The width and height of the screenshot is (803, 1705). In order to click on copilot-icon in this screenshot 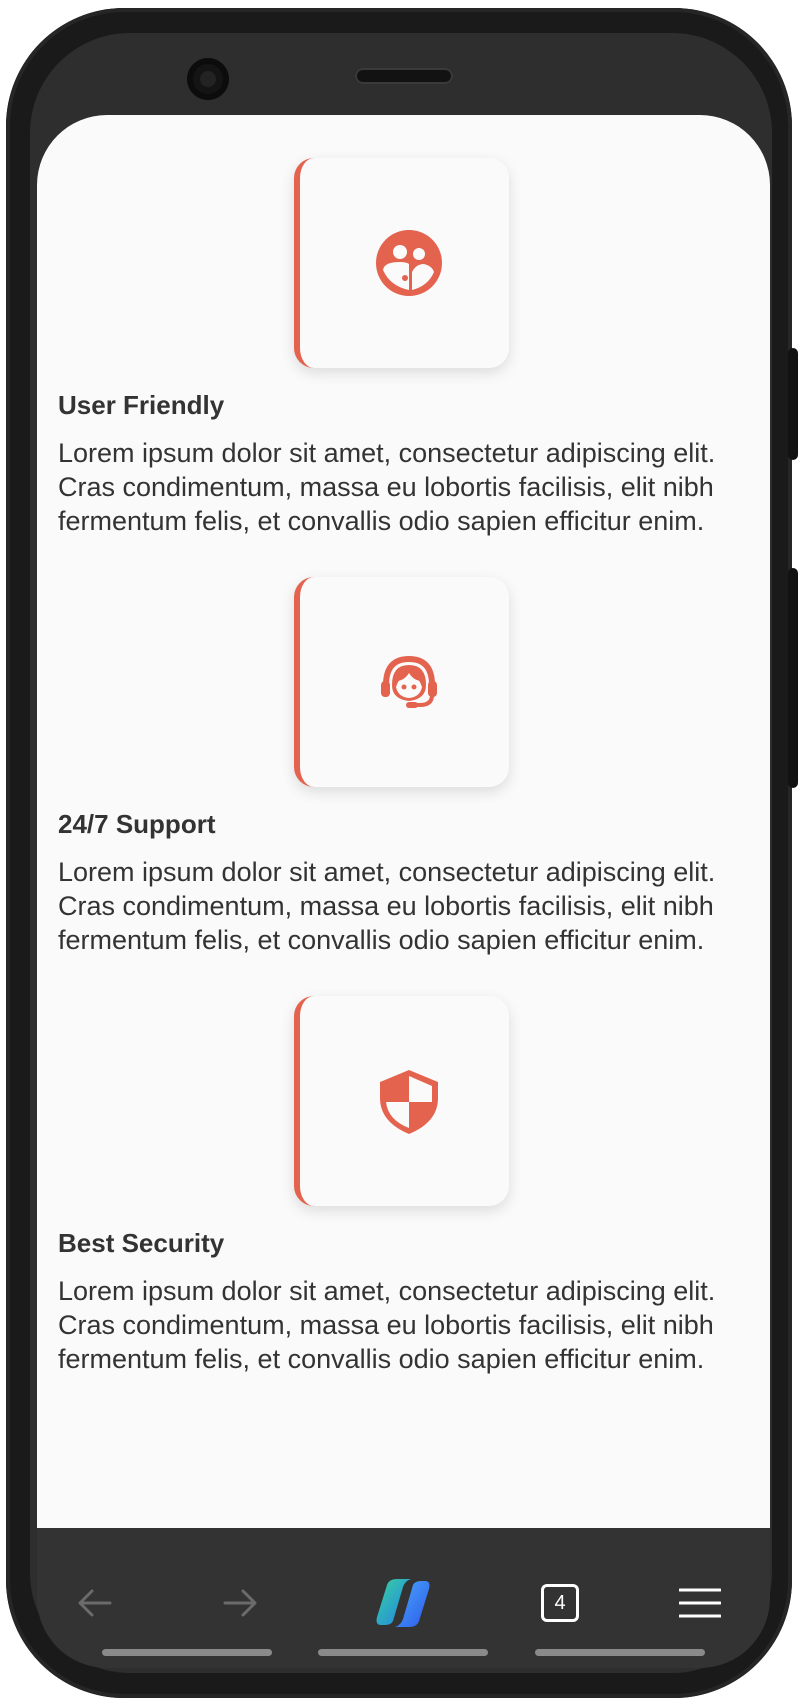, I will do `click(403, 1603)`.